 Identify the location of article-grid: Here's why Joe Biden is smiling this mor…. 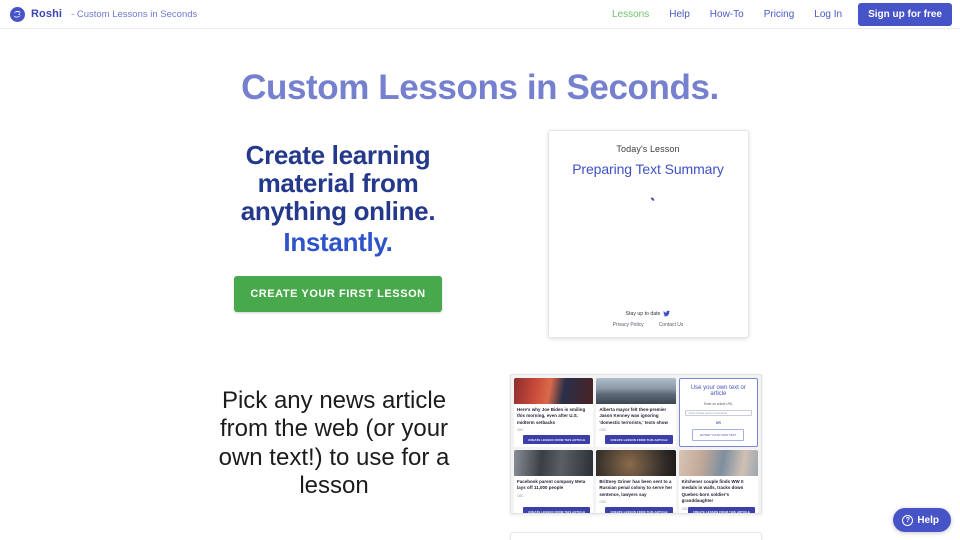
(636, 444).